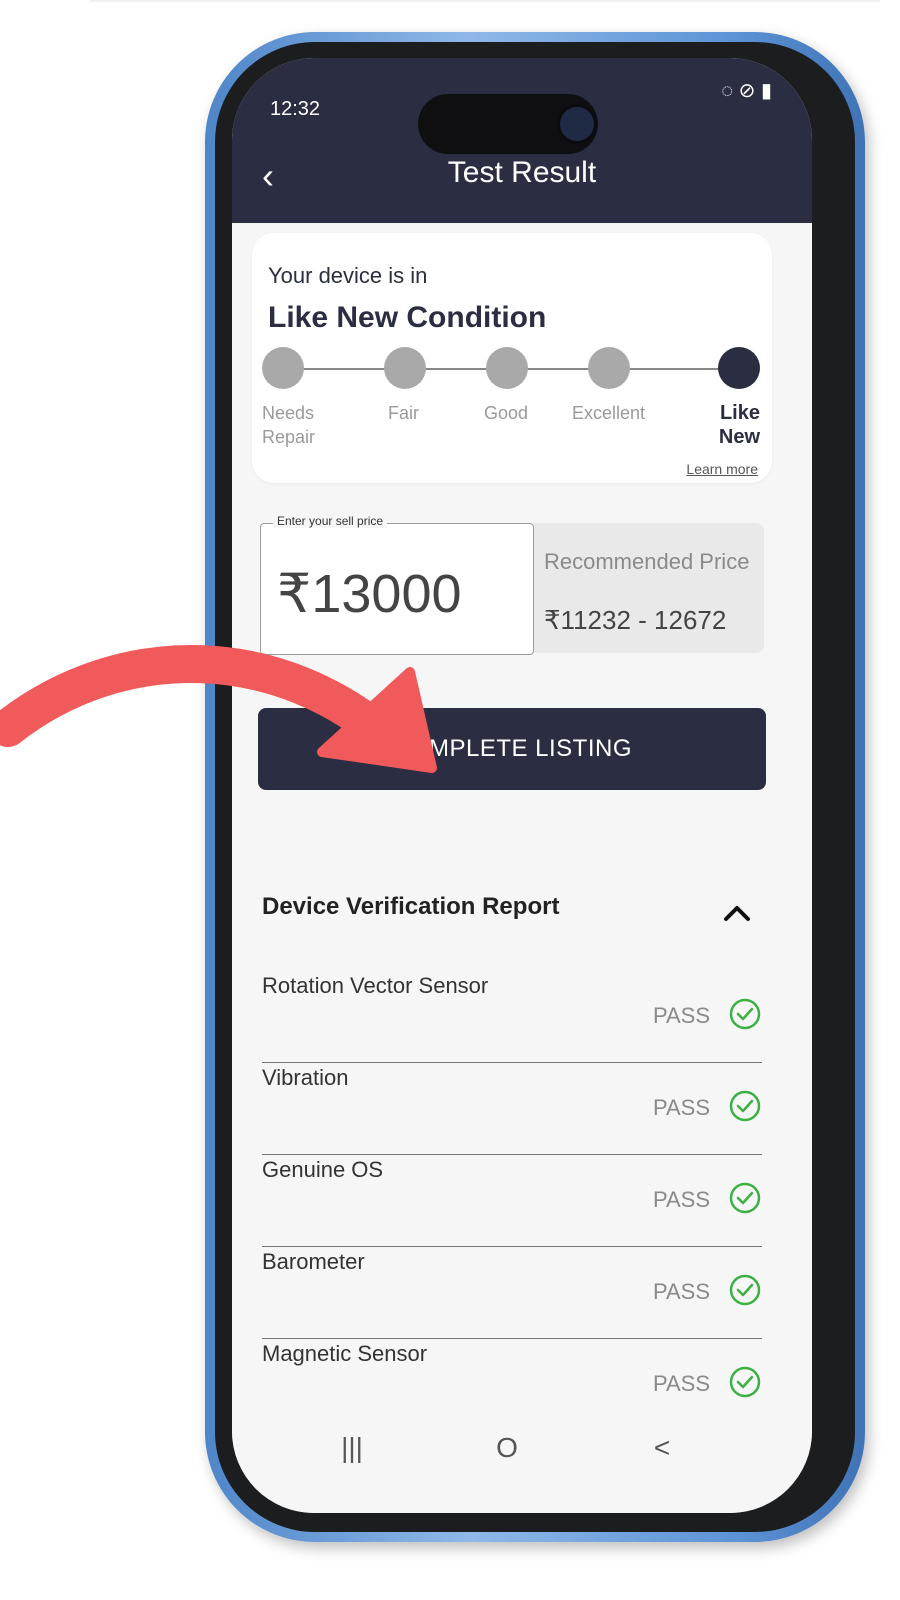  What do you see at coordinates (737, 913) in the screenshot?
I see `chevron-up-icon` at bounding box center [737, 913].